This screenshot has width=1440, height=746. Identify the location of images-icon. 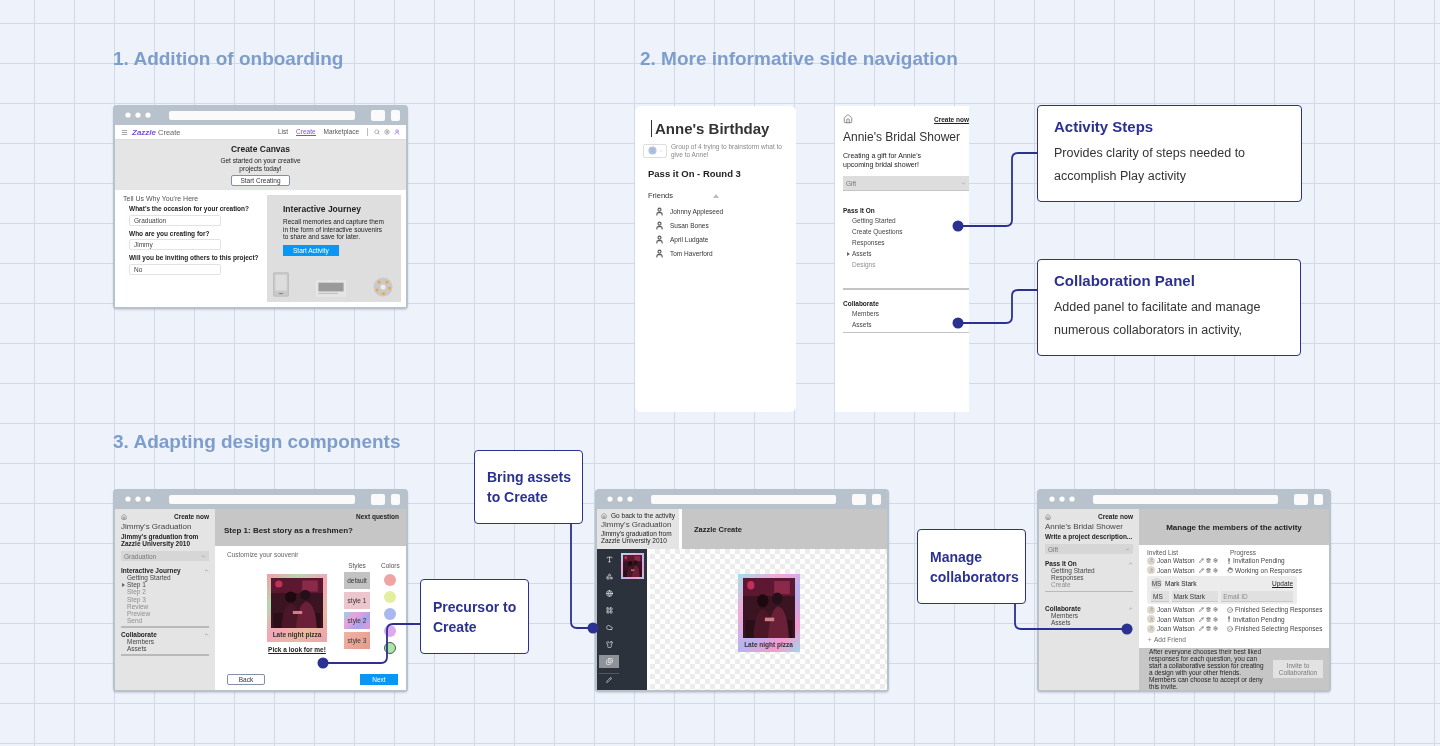
(609, 661).